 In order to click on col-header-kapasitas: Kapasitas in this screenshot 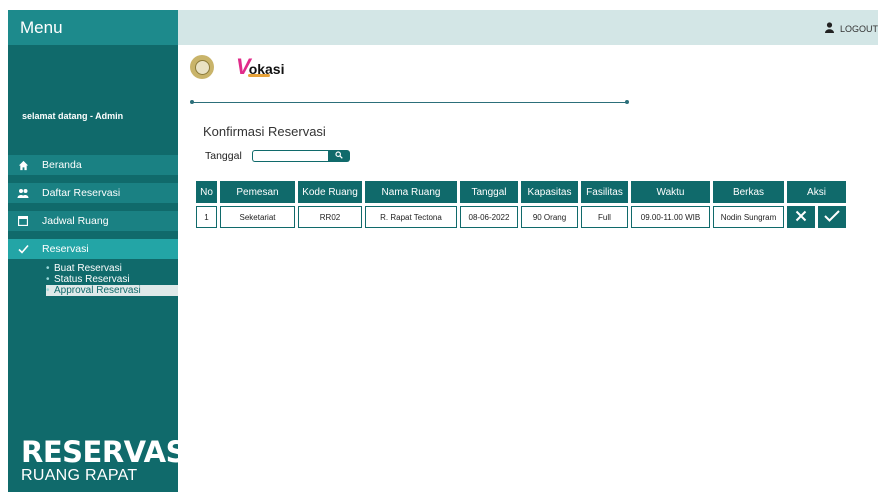, I will do `click(549, 192)`.